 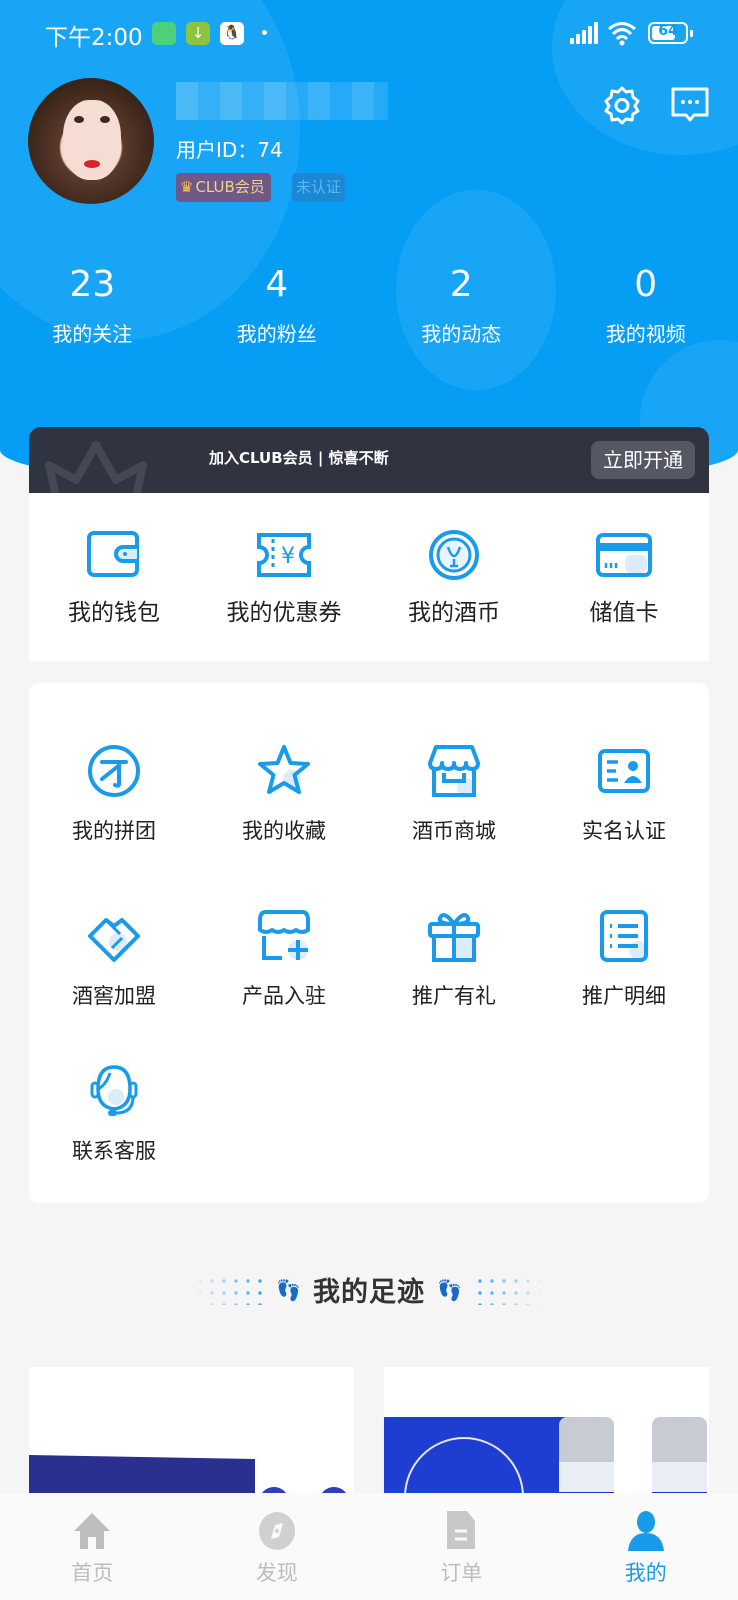 I want to click on stats-row: 23 我的关注 4 我的粉丝 2 我的动态 0 我的视频, so click(x=369, y=304).